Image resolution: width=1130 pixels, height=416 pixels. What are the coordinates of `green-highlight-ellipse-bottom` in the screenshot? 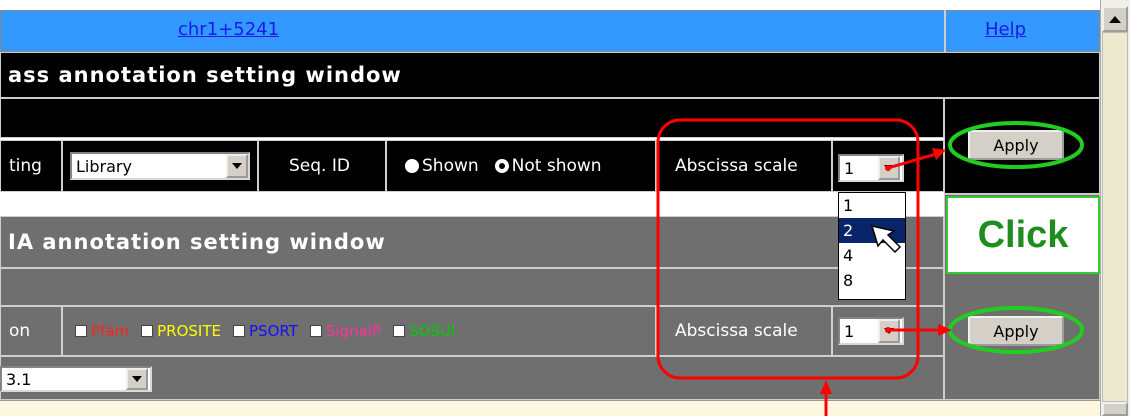 It's located at (1016, 330).